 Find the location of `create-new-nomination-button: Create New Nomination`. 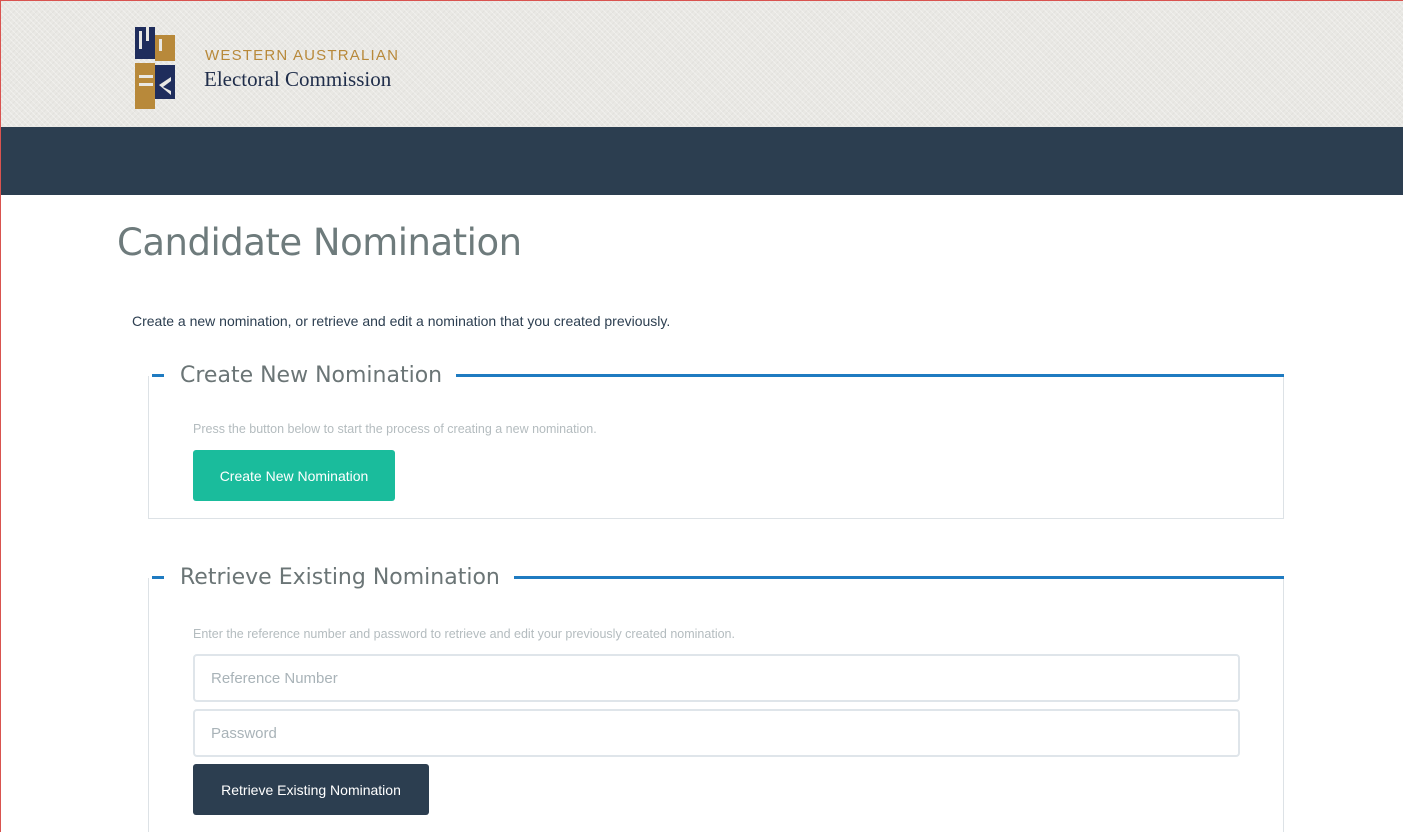

create-new-nomination-button: Create New Nomination is located at coordinates (294, 475).